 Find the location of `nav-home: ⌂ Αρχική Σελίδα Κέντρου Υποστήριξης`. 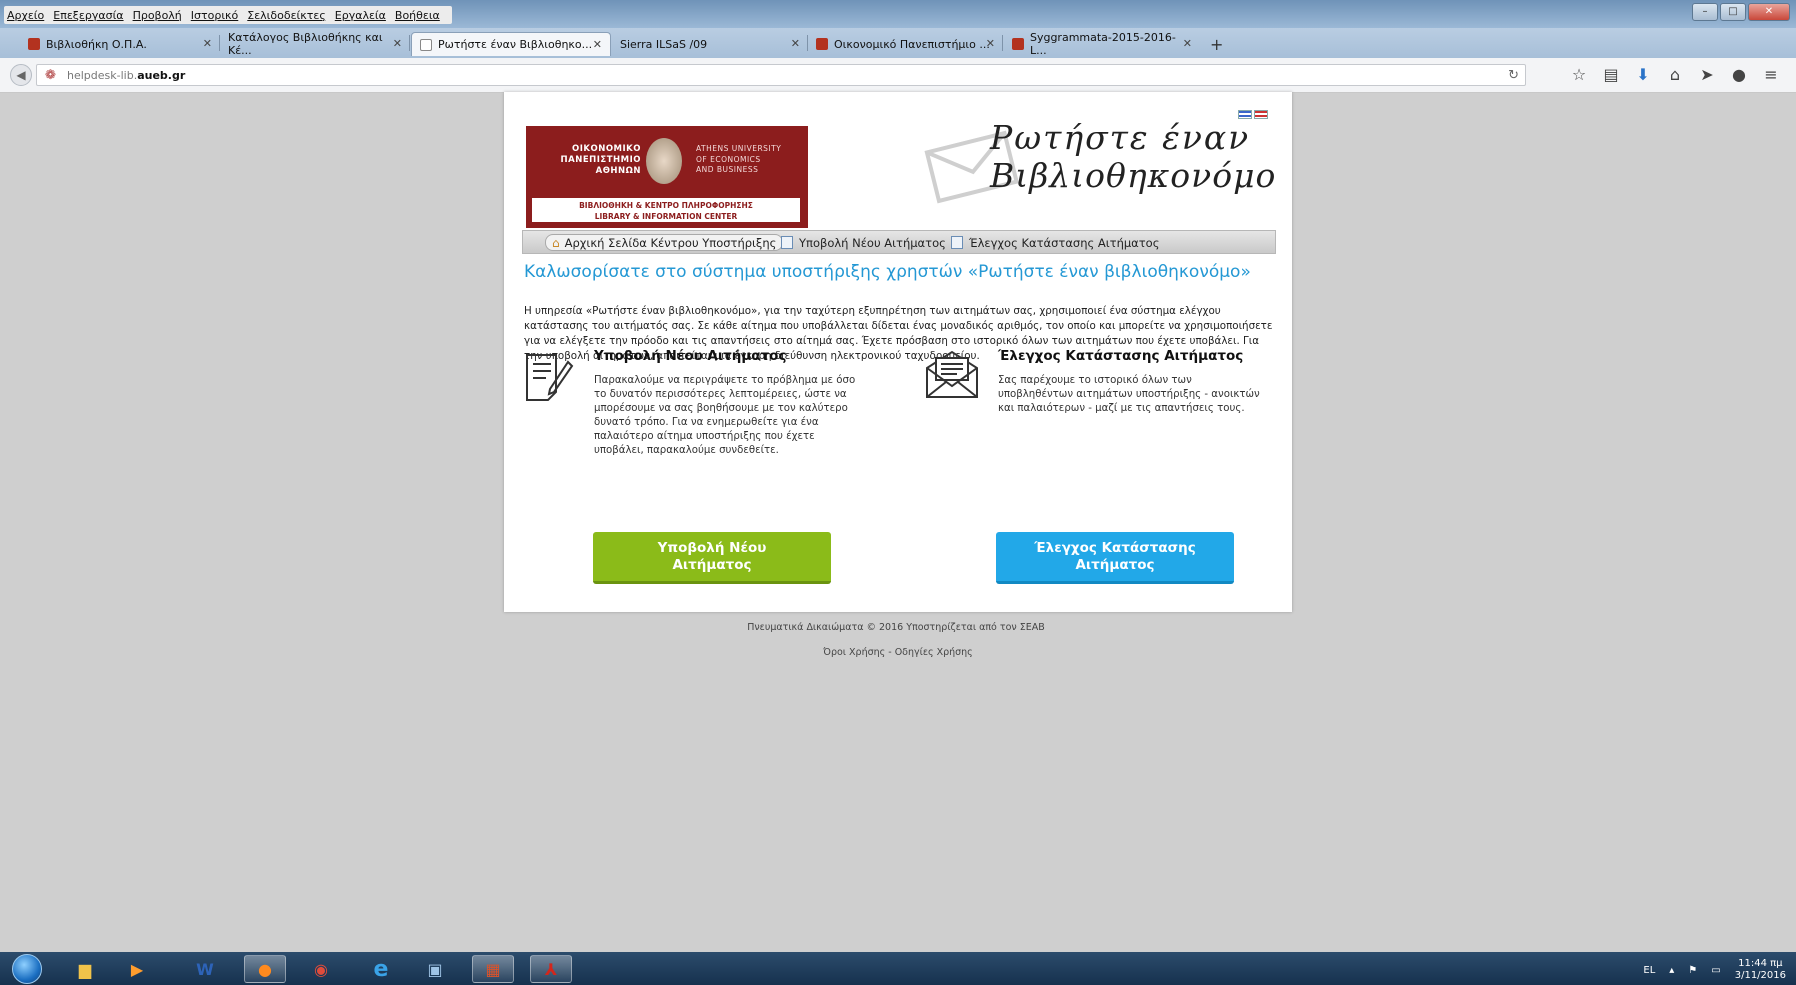

nav-home: ⌂ Αρχική Σελίδα Κέντρου Υποστήριξης is located at coordinates (664, 242).